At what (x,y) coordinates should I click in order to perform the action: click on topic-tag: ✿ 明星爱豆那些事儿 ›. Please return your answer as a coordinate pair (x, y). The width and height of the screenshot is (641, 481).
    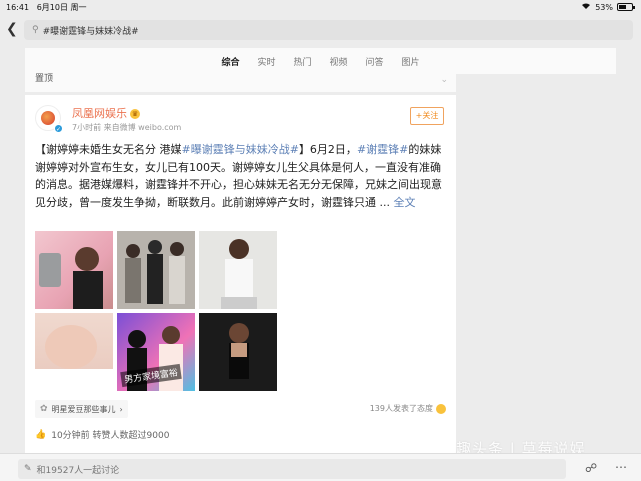
    Looking at the image, I should click on (81, 409).